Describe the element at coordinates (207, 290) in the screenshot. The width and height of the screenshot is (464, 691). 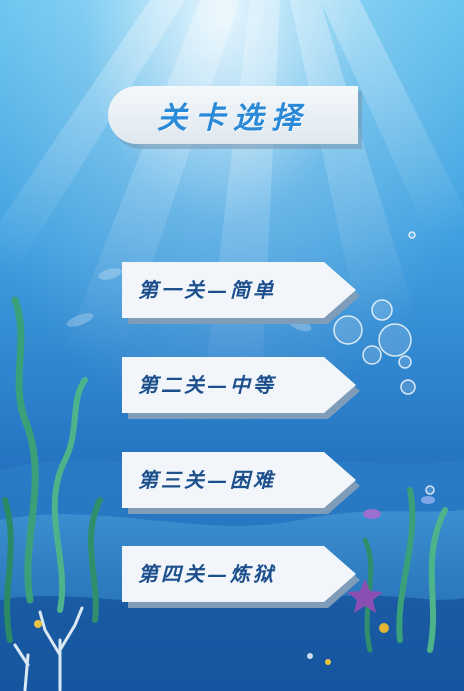
I see `level-1-label: 第一关—简单` at that location.